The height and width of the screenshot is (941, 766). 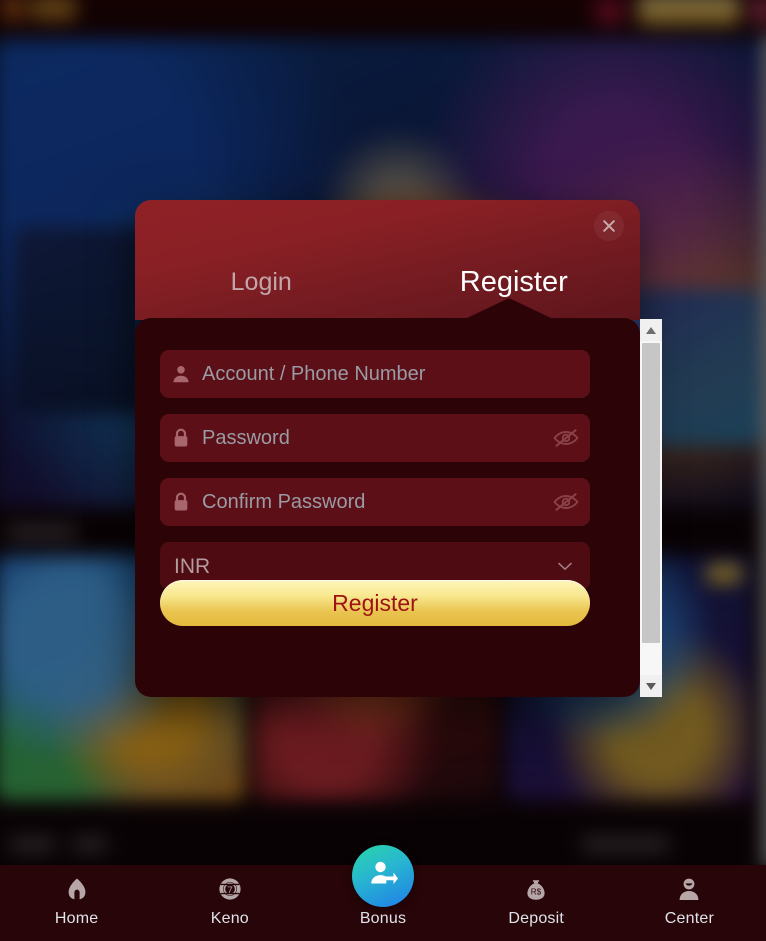 I want to click on modal-scrollbar, so click(x=651, y=508).